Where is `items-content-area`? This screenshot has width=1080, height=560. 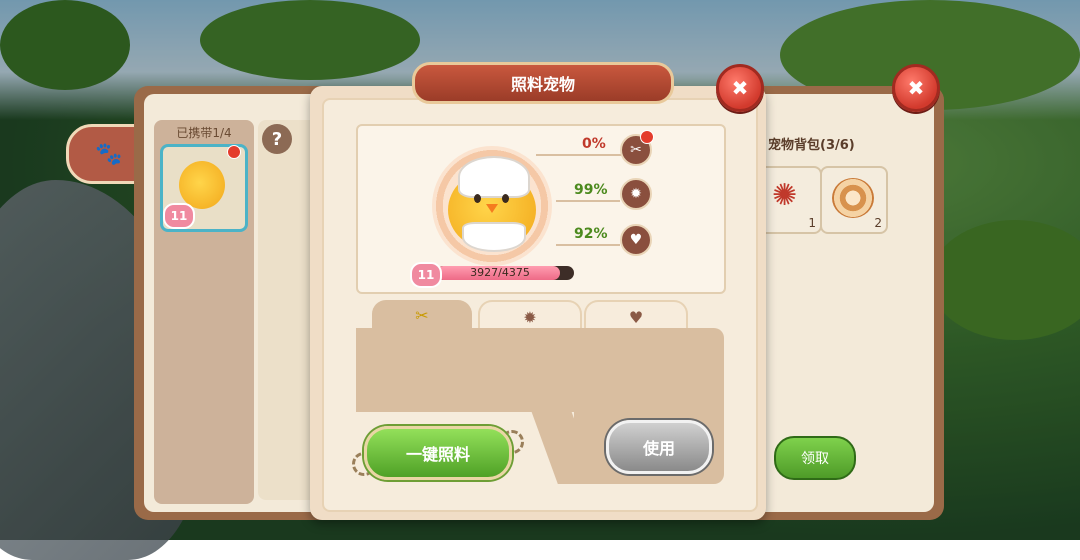 items-content-area is located at coordinates (540, 370).